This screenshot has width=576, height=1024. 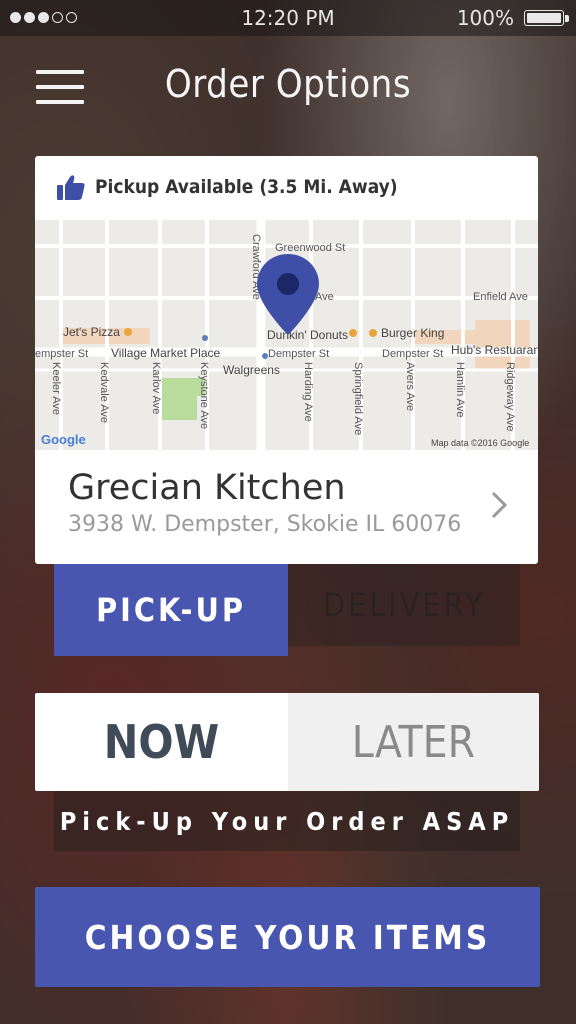 What do you see at coordinates (165, 353) in the screenshot?
I see `map-label-place: Village Market Place` at bounding box center [165, 353].